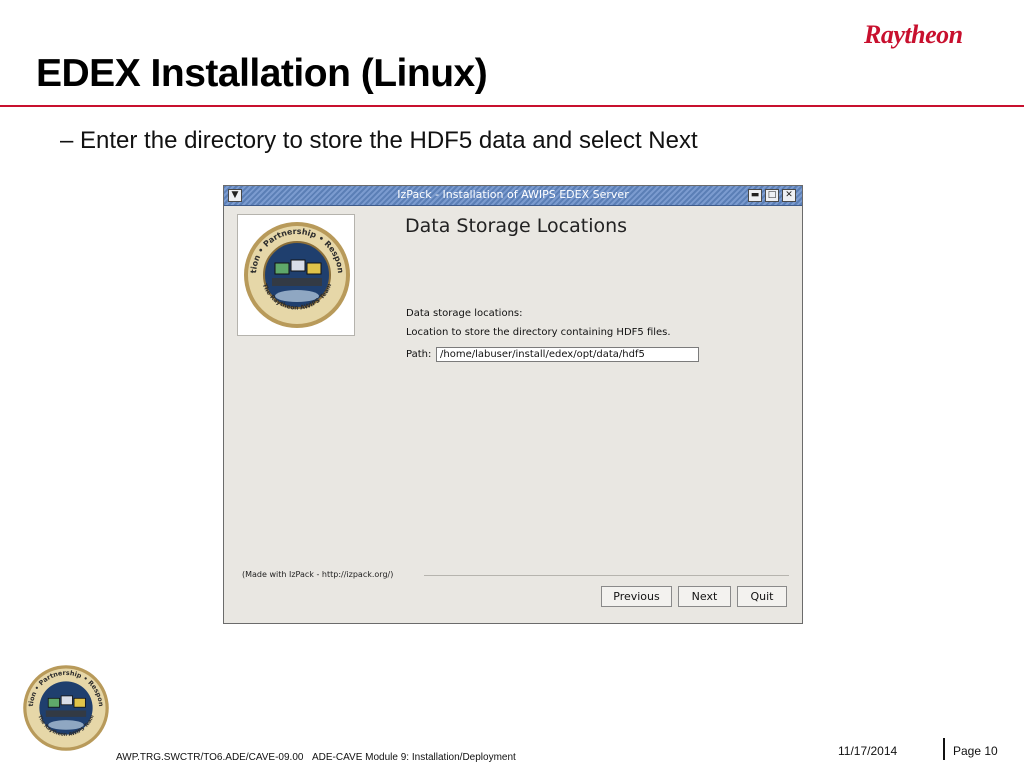  Describe the element at coordinates (210, 757) in the screenshot. I see `footer-doc-id: AWP.TRG.SWCTR/TO6.ADE/CAVE-09.00` at that location.